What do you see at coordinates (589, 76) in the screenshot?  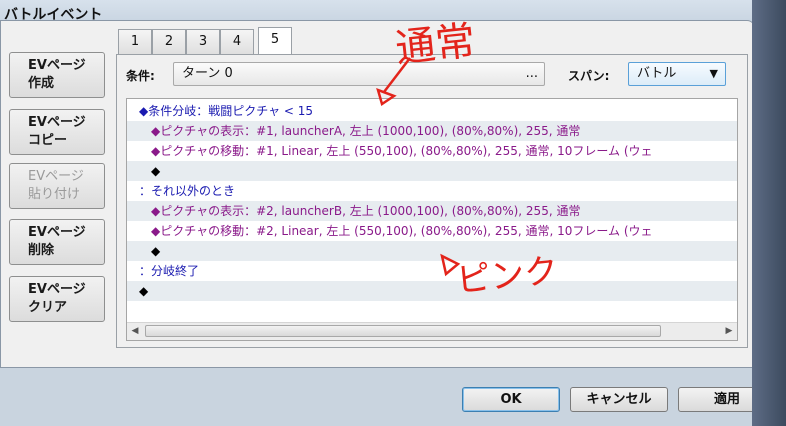 I see `span-label: スパン:` at bounding box center [589, 76].